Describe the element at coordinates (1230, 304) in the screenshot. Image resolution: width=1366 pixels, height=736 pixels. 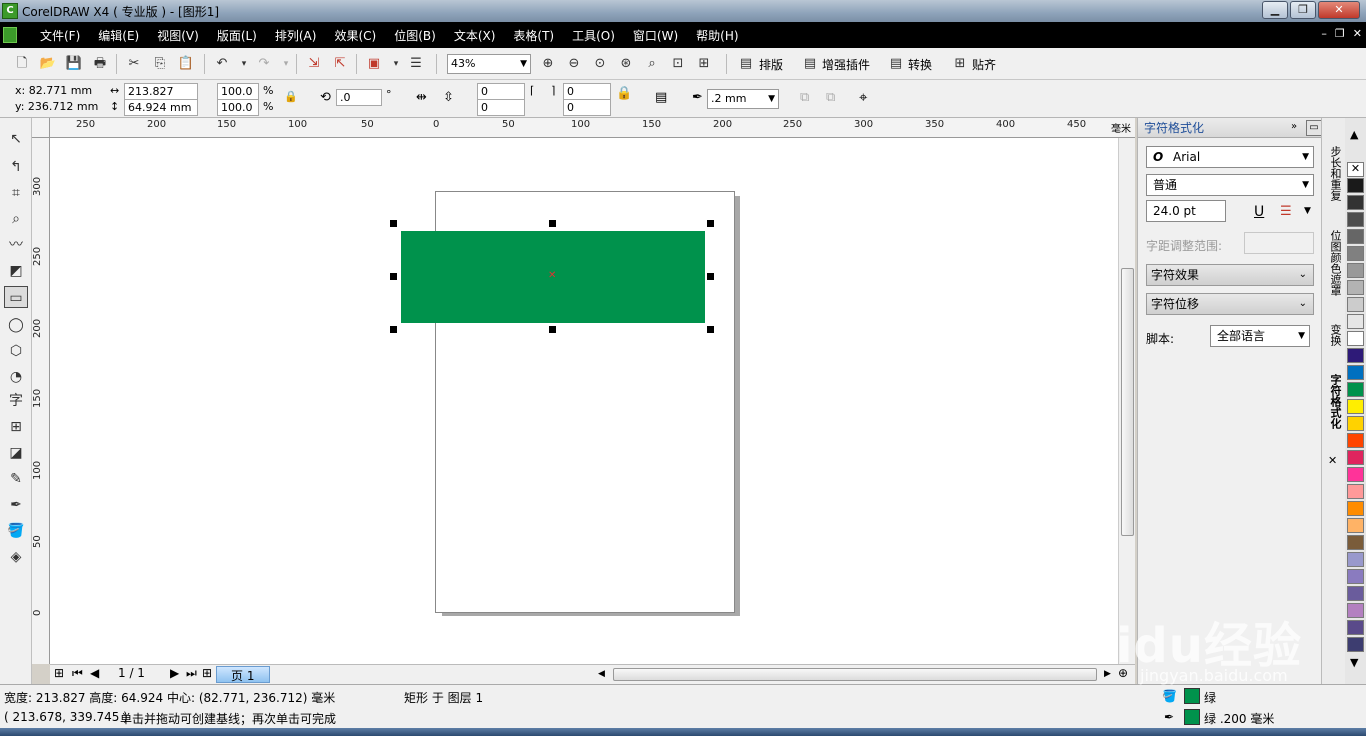
I see `character-shift-section: 字符位移 ⌄` at that location.